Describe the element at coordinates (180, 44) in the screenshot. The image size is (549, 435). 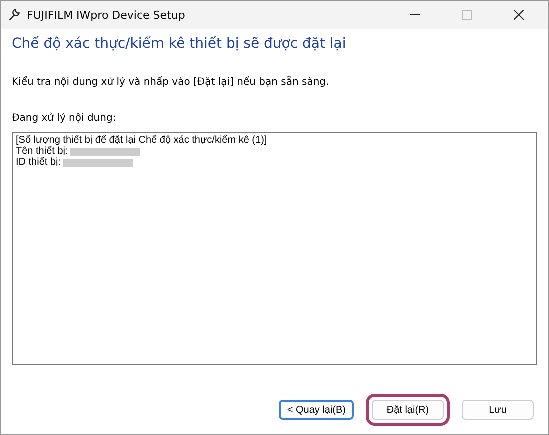
I see `dialog-heading: Chế độ xác thực/kiểm kê thiết bị sẽ được đặt lại` at that location.